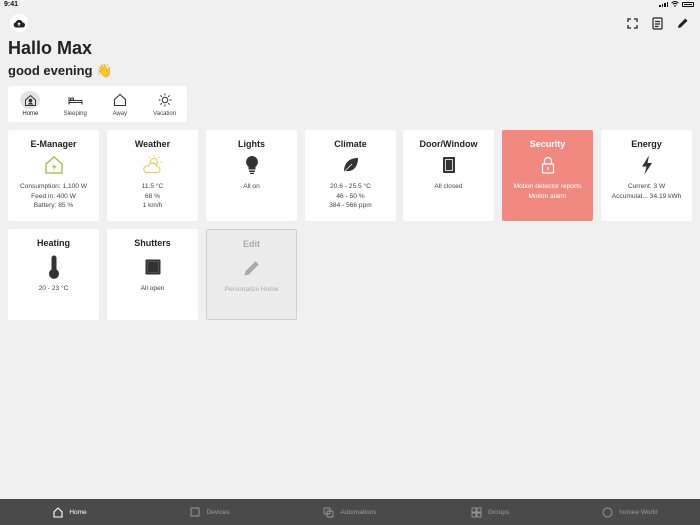 The image size is (700, 525). Describe the element at coordinates (646, 196) in the screenshot. I see `tile-detail: Accumulat... 34.19 kWh` at that location.